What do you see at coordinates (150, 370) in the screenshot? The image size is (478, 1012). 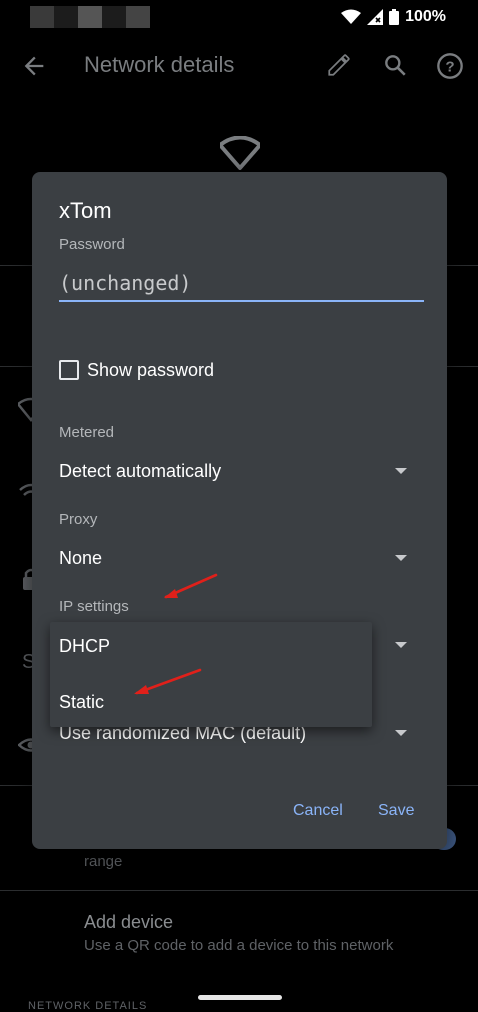 I see `show-password-label: Show password` at bounding box center [150, 370].